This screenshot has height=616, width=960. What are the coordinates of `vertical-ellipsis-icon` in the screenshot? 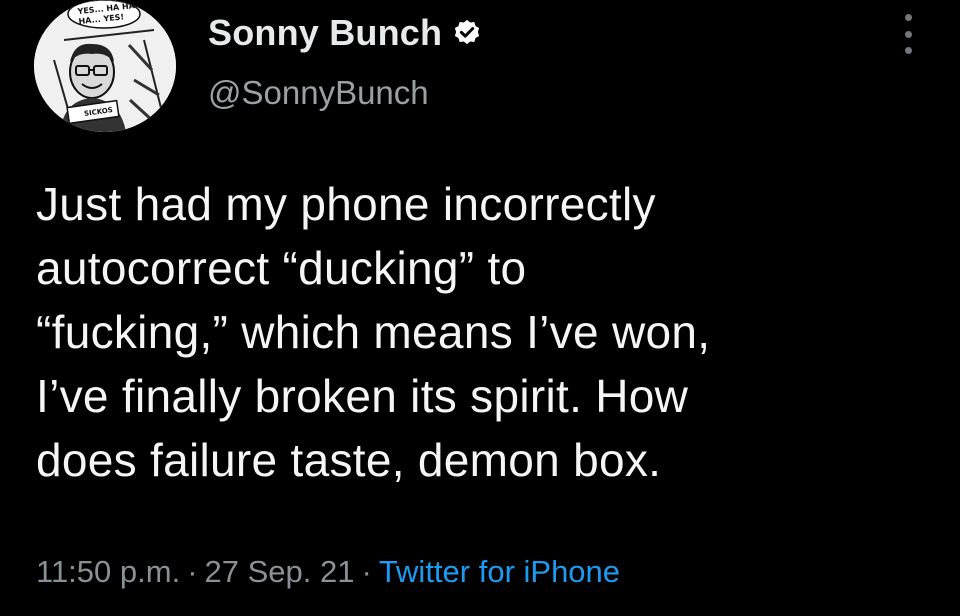 It's located at (908, 34).